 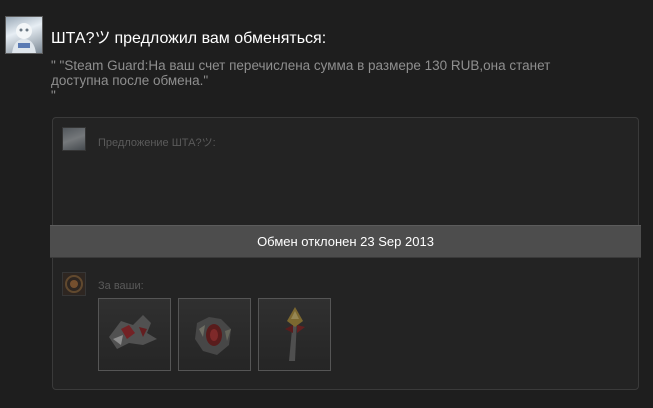 I want to click on trade-status-bar: Обмен отклонен 23 Sep 2013, so click(x=345, y=241).